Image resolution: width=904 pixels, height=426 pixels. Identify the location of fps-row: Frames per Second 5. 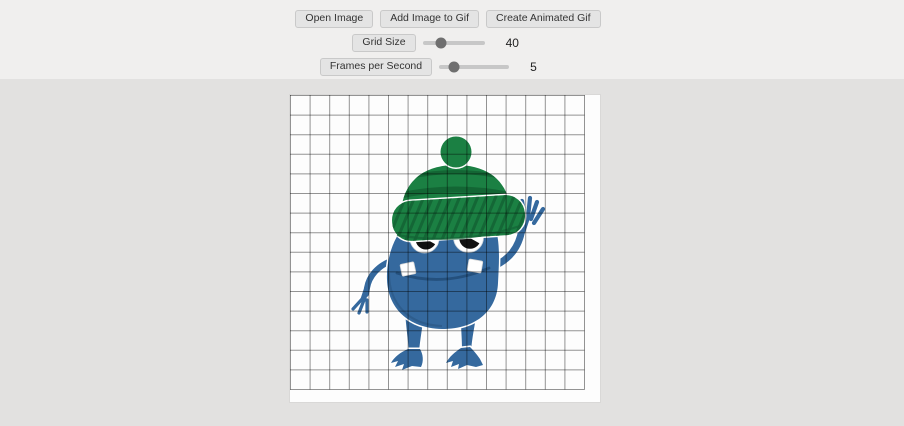
(432, 66).